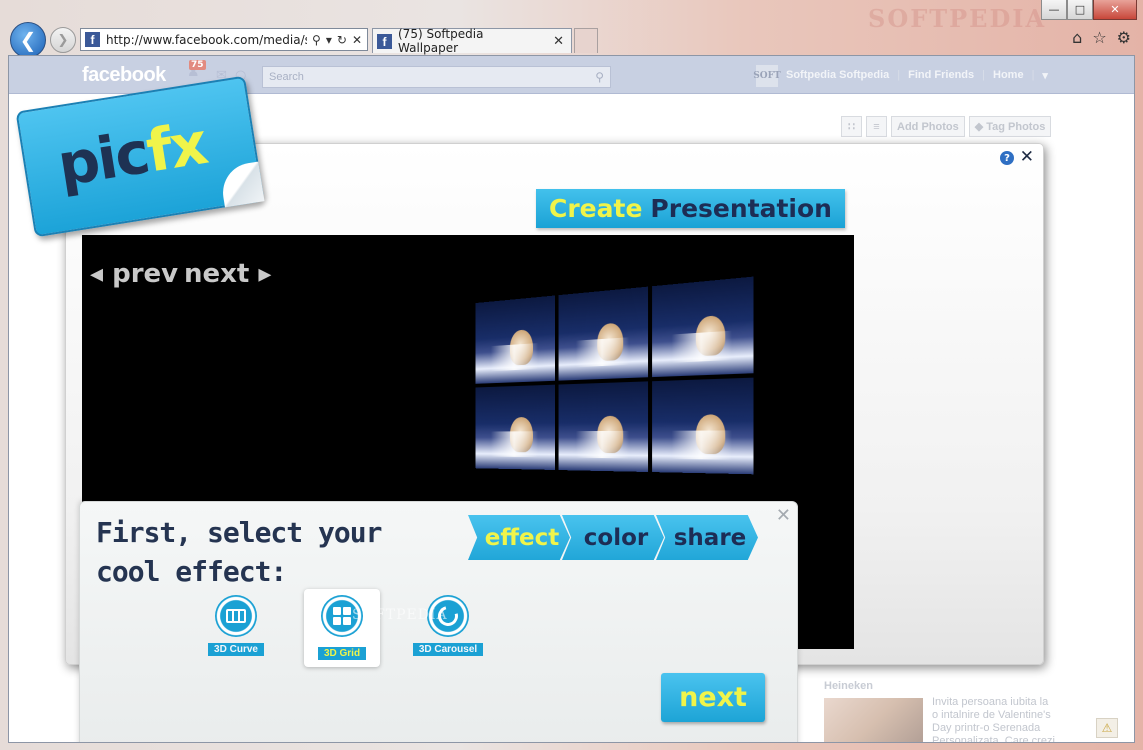  What do you see at coordinates (1008, 75) in the screenshot?
I see `home-link: Home` at bounding box center [1008, 75].